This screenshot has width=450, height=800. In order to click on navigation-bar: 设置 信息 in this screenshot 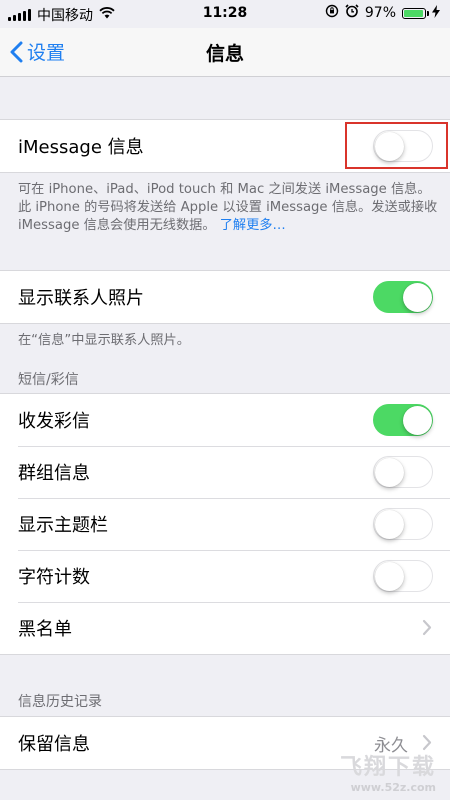, I will do `click(225, 52)`.